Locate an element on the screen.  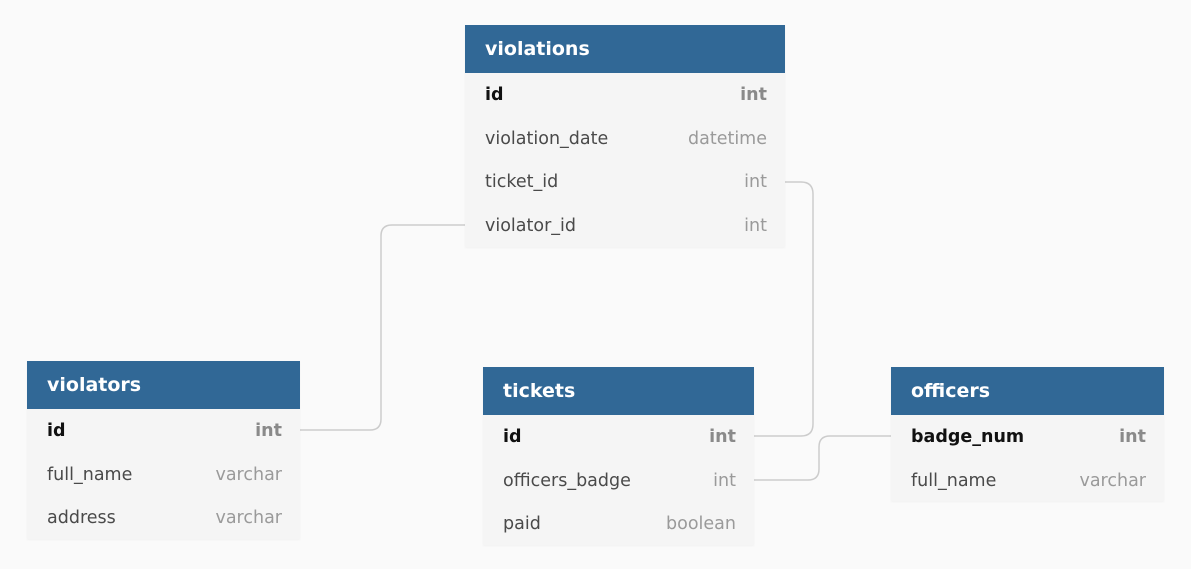
column-type: datetime is located at coordinates (727, 138).